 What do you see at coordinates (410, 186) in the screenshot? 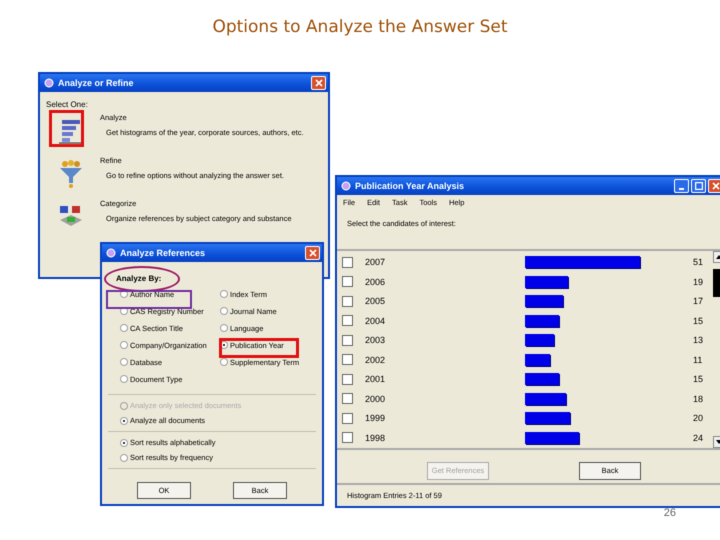
I see `window-title: Publication Year Analysis` at bounding box center [410, 186].